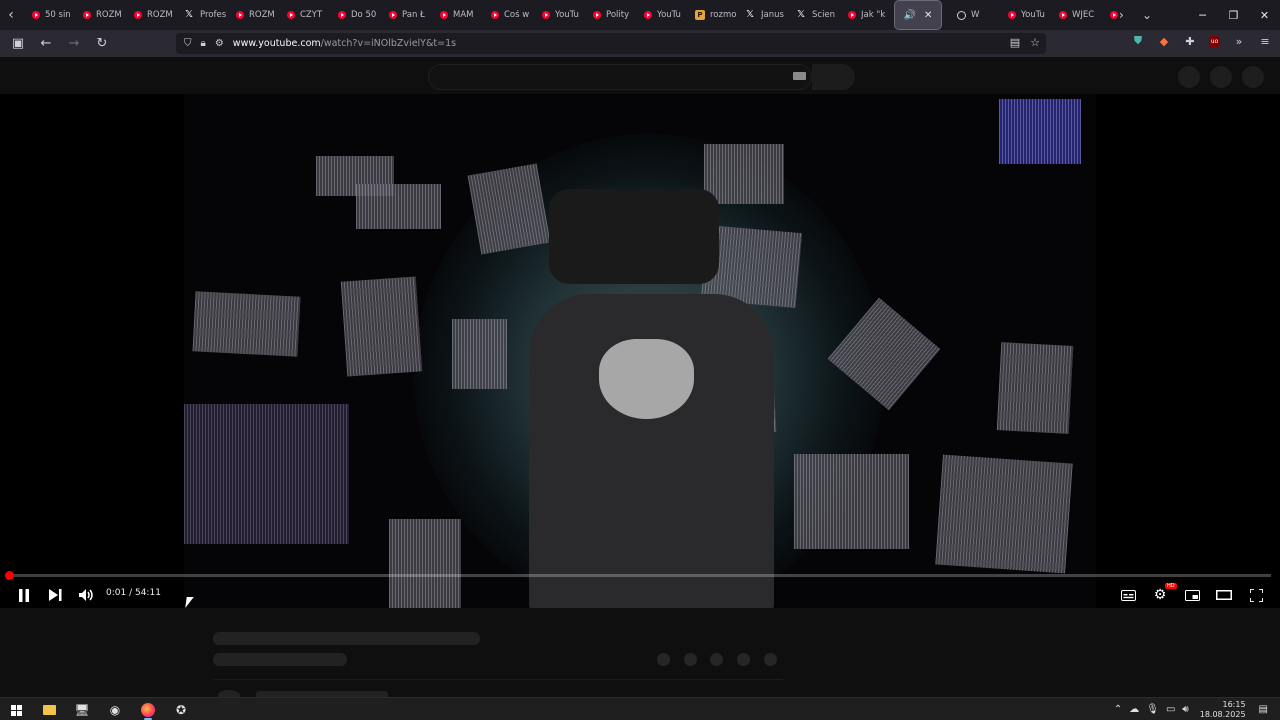 The width and height of the screenshot is (1280, 720). I want to click on windows-taskbar: 🖥︎ ◉ ✪ ⌃ ☁ 🎙︎ ▭ 🔊︎ 16:15 18.08.2025 ▤, so click(640, 708).